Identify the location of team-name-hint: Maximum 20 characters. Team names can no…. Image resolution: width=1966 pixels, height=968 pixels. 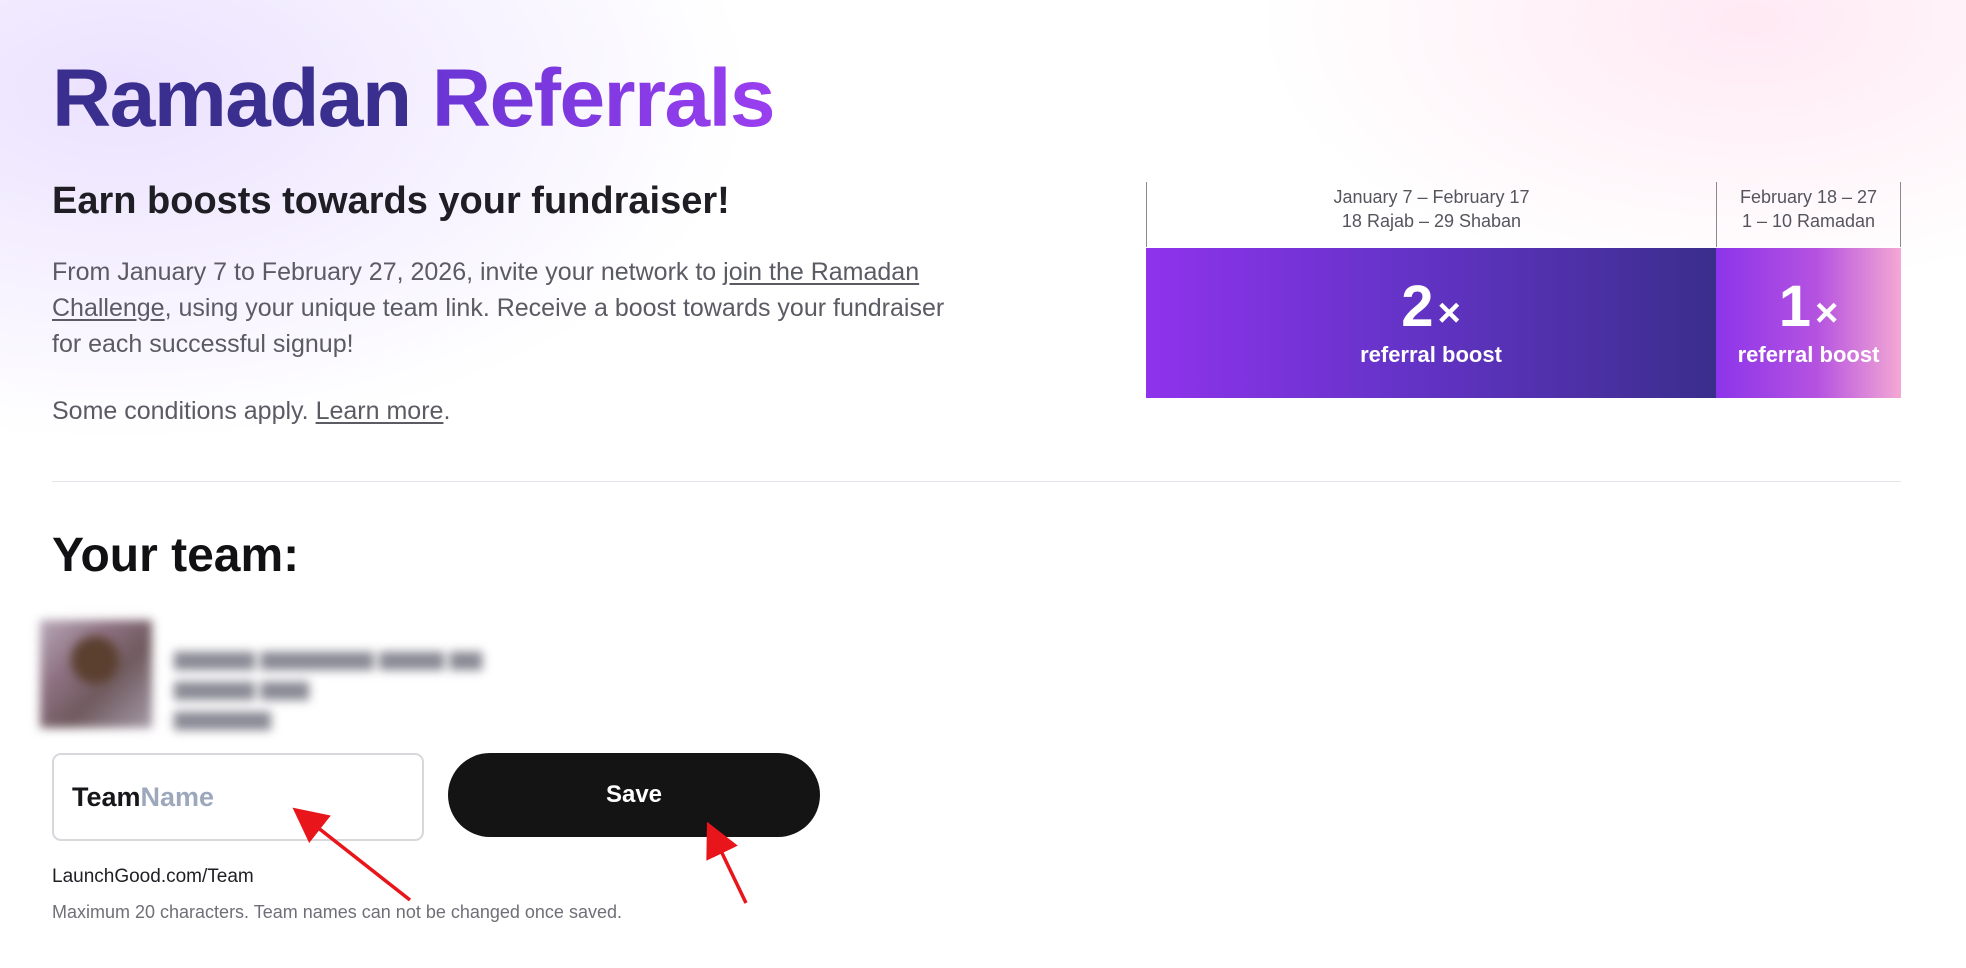
(337, 912).